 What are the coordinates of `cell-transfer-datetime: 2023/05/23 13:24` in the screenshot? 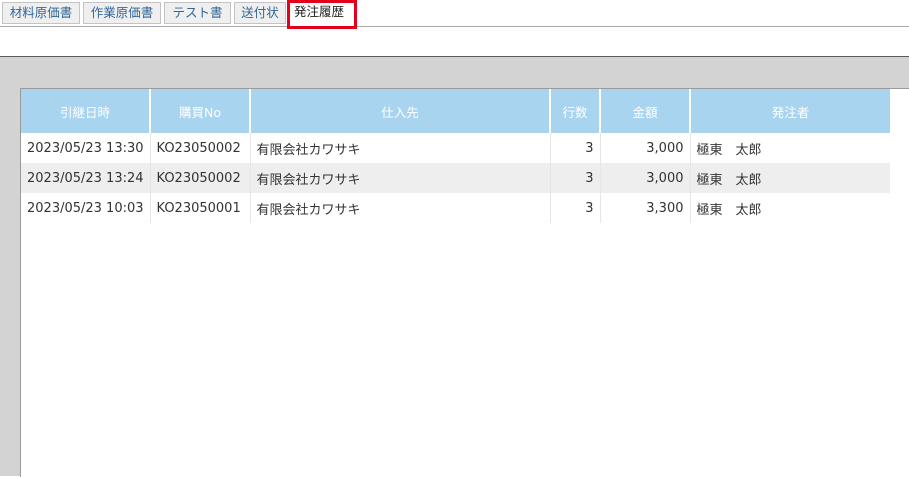 It's located at (86, 178).